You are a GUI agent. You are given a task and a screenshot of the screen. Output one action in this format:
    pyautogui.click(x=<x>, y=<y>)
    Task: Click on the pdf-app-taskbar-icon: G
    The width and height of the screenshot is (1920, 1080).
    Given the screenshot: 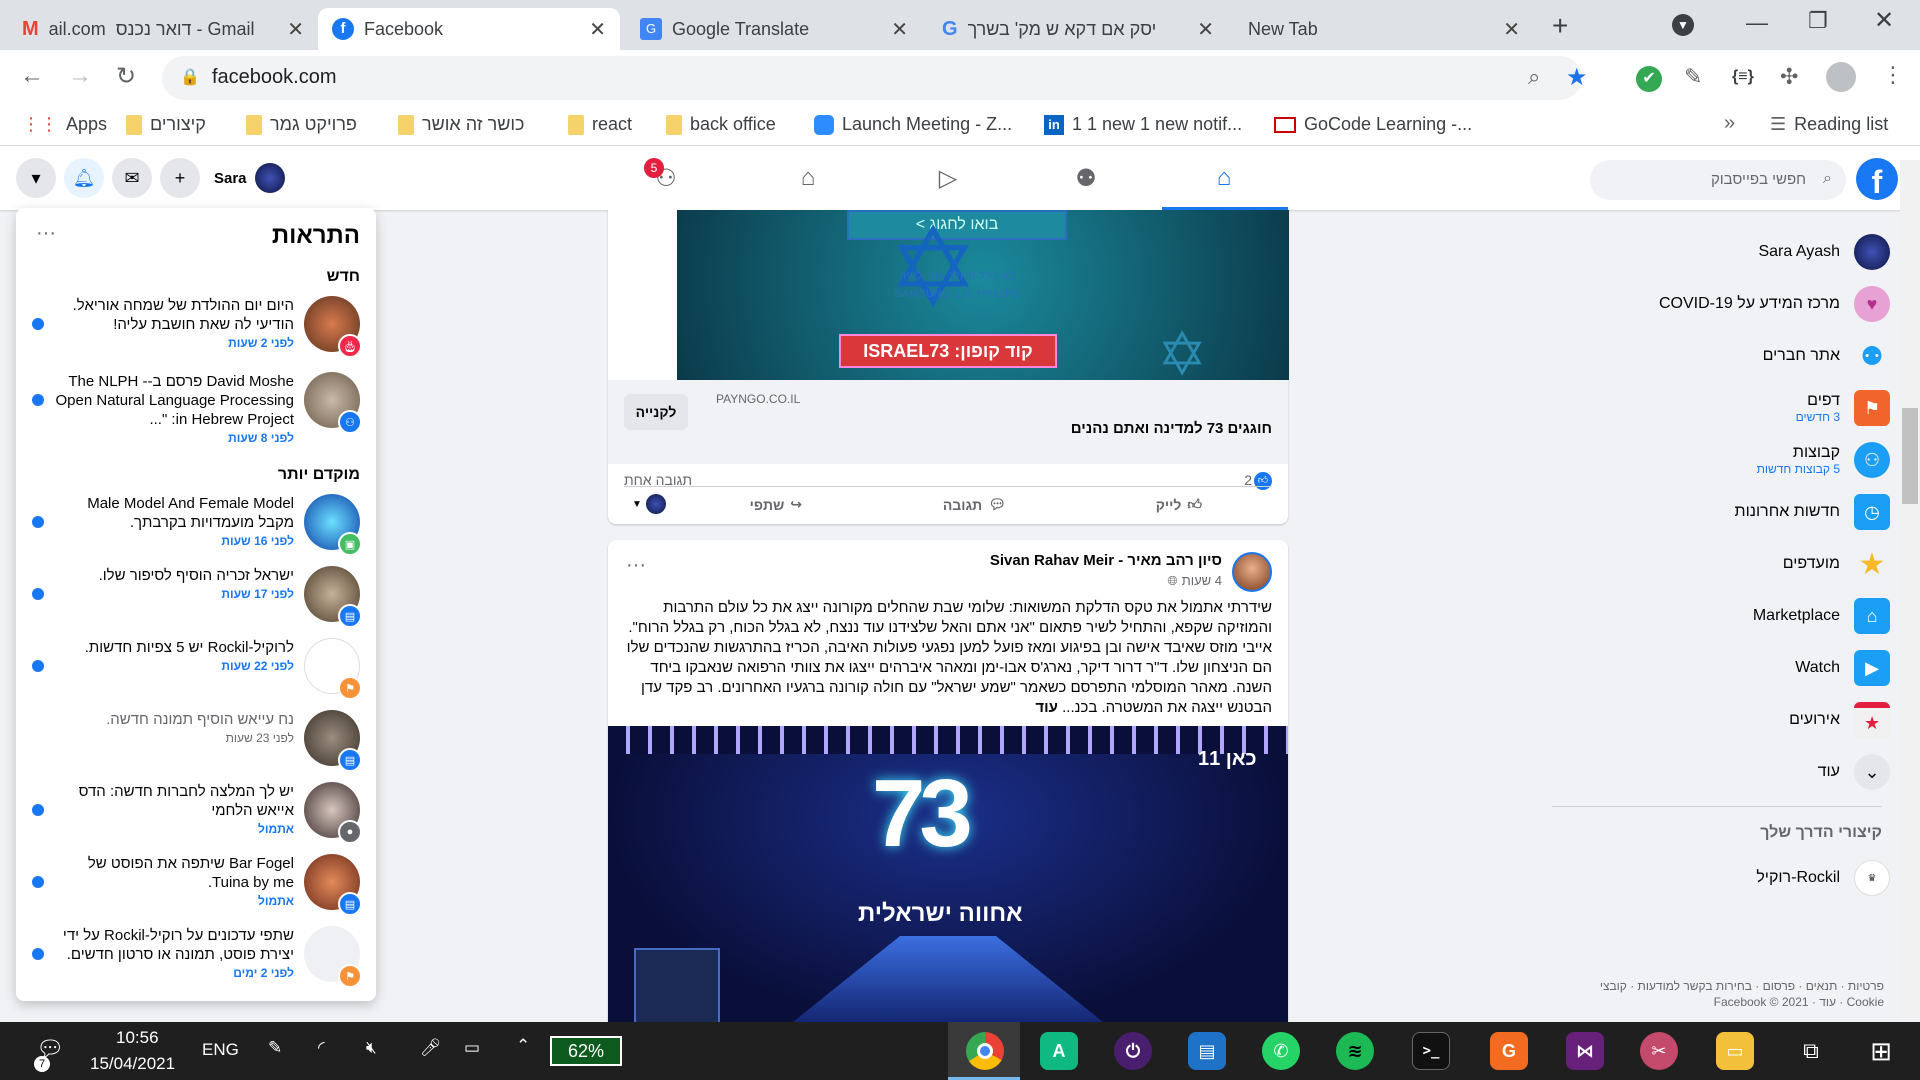 What is the action you would take?
    pyautogui.click(x=1509, y=1051)
    